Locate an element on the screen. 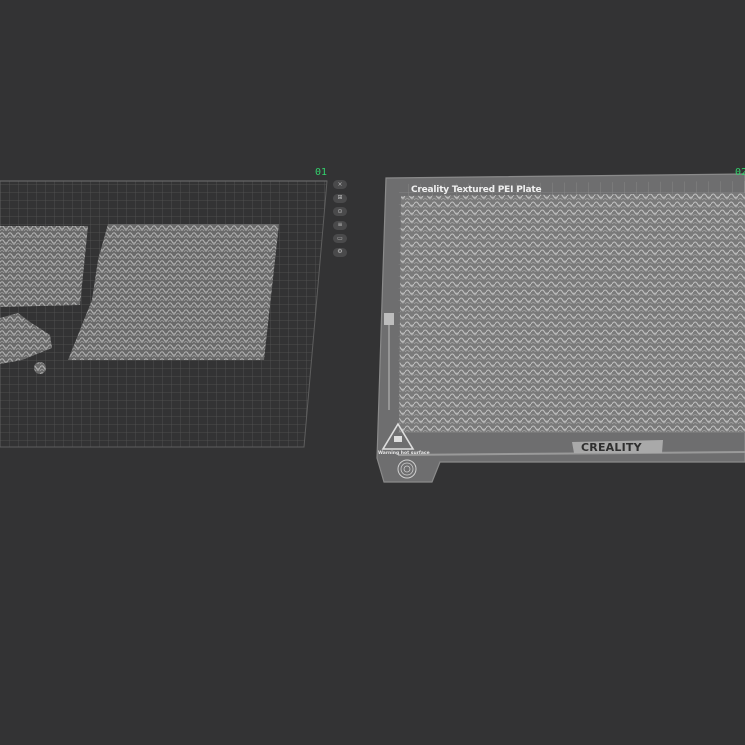  lock-plate-button: ⊙ is located at coordinates (340, 212).